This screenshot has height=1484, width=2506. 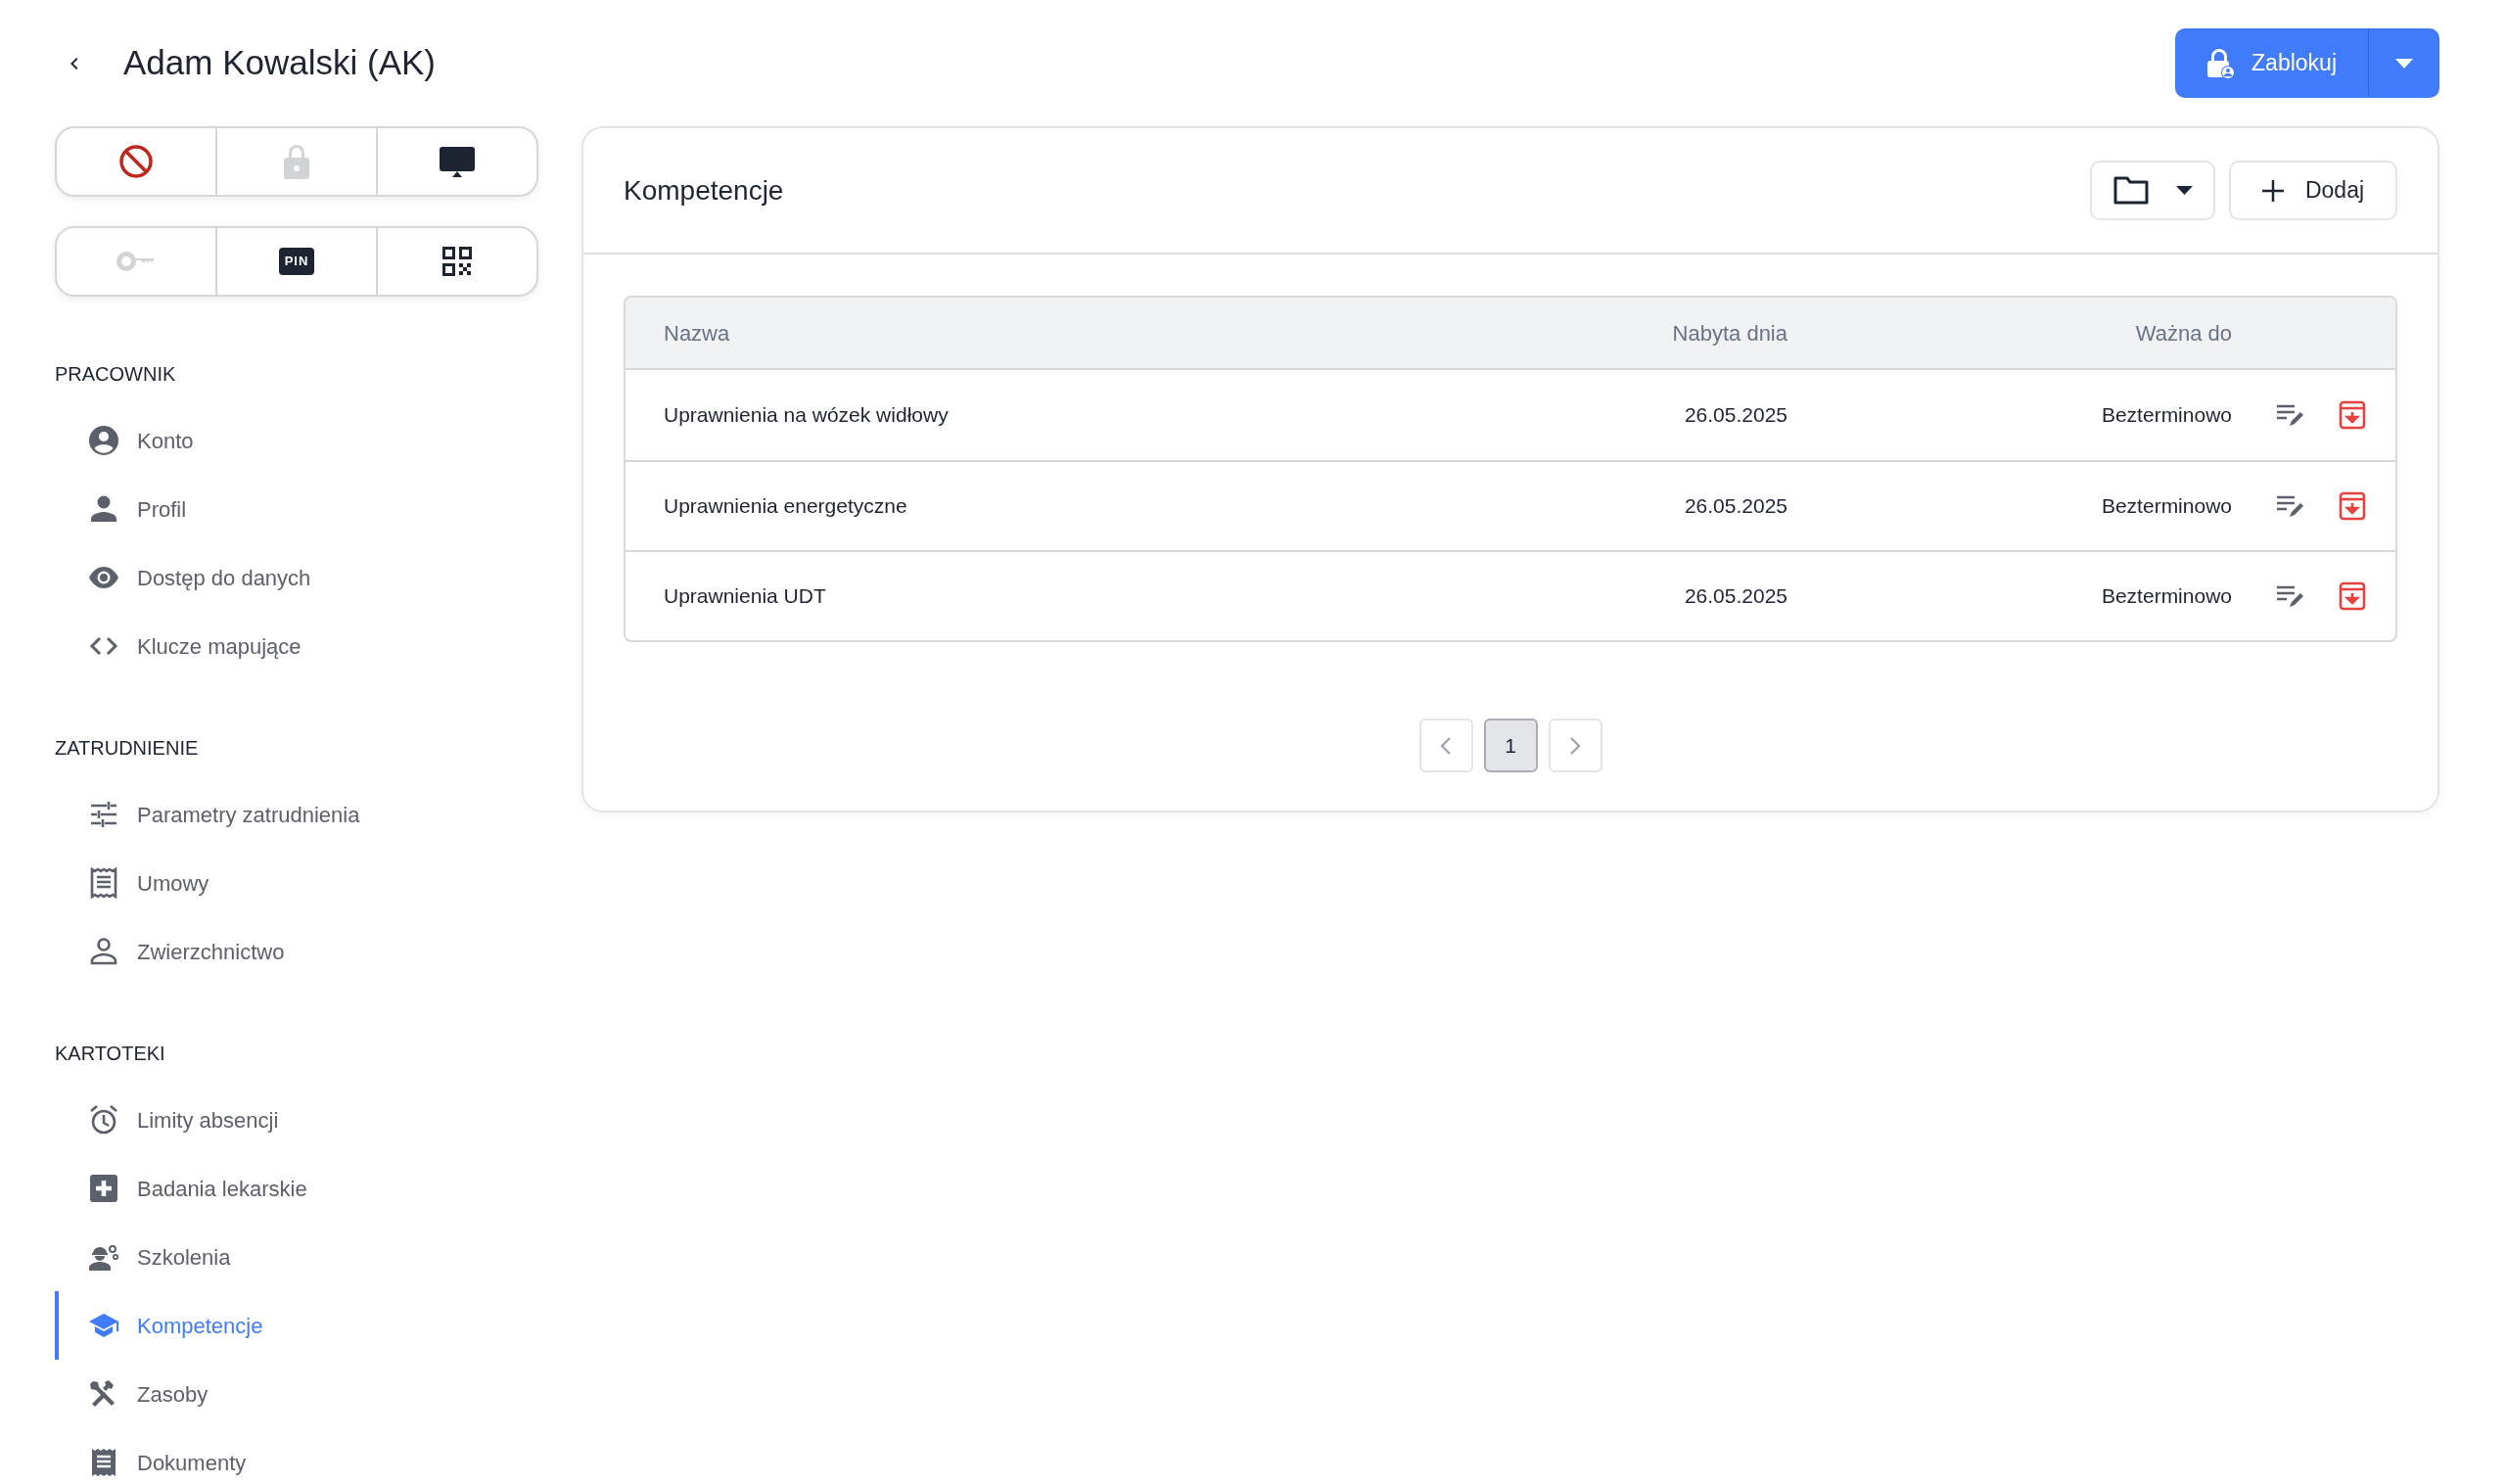 What do you see at coordinates (697, 333) in the screenshot?
I see `column-header: Nazwa` at bounding box center [697, 333].